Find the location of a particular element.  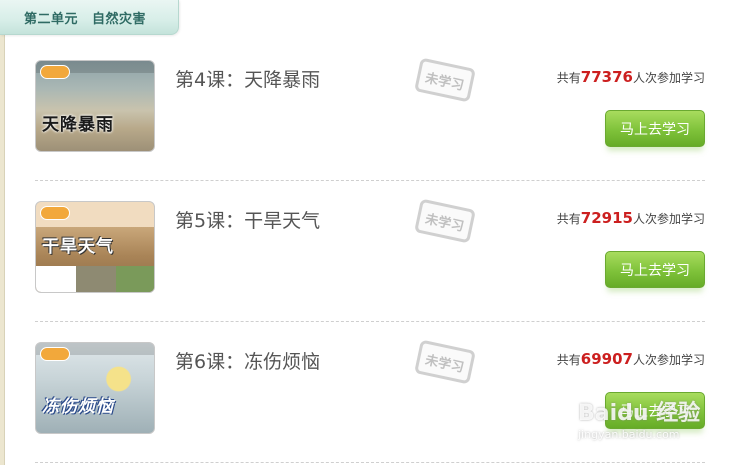

participant-count: 共有69907人次参加学习 is located at coordinates (631, 359).